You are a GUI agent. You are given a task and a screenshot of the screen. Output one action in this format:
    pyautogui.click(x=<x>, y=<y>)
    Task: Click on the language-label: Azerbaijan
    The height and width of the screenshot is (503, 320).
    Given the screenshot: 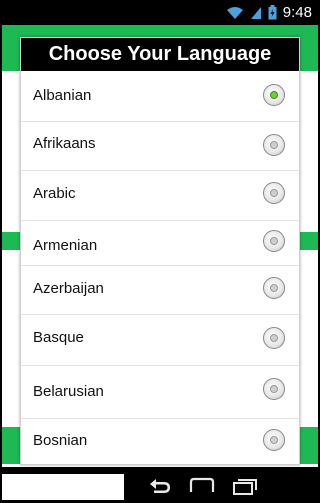 What is the action you would take?
    pyautogui.click(x=68, y=288)
    